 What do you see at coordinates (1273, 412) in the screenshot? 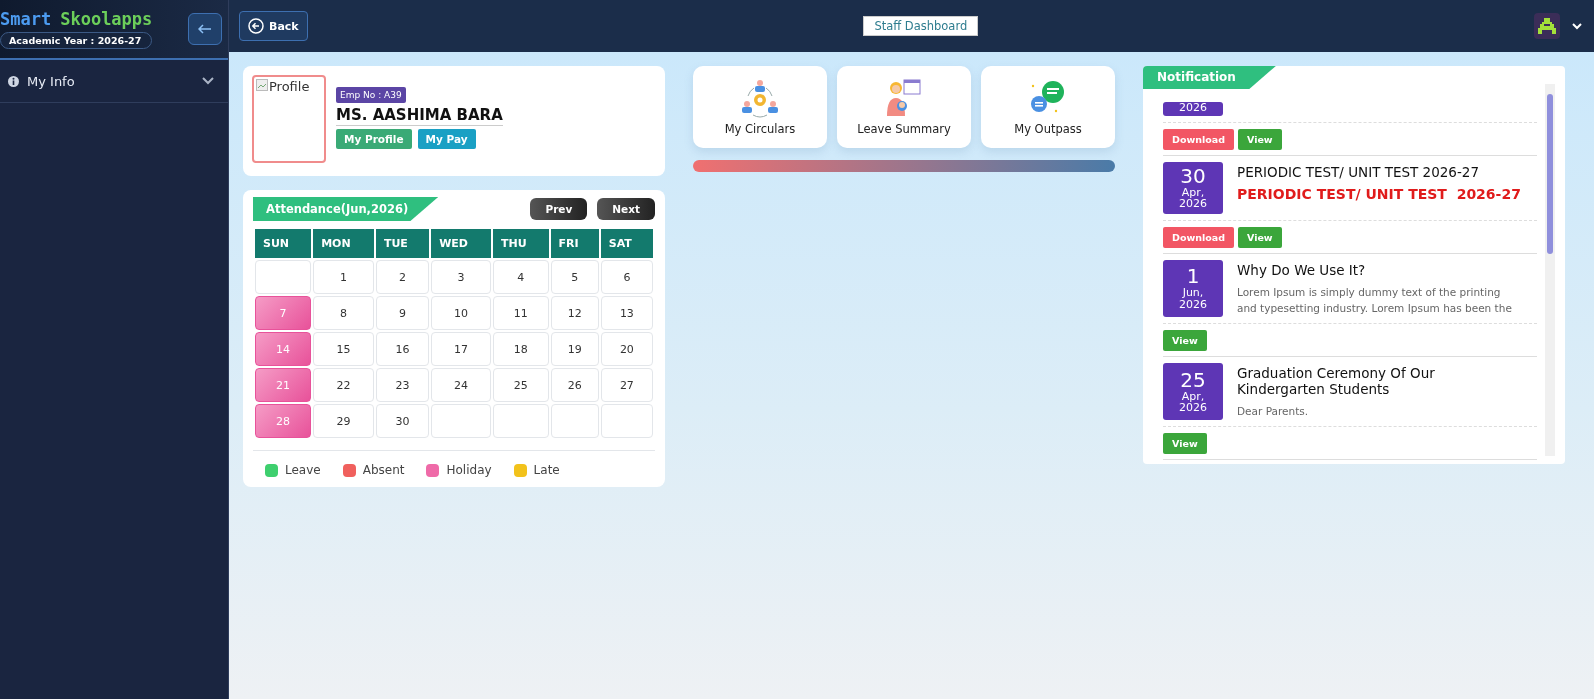
I see `notice-description: Dear Parents.` at bounding box center [1273, 412].